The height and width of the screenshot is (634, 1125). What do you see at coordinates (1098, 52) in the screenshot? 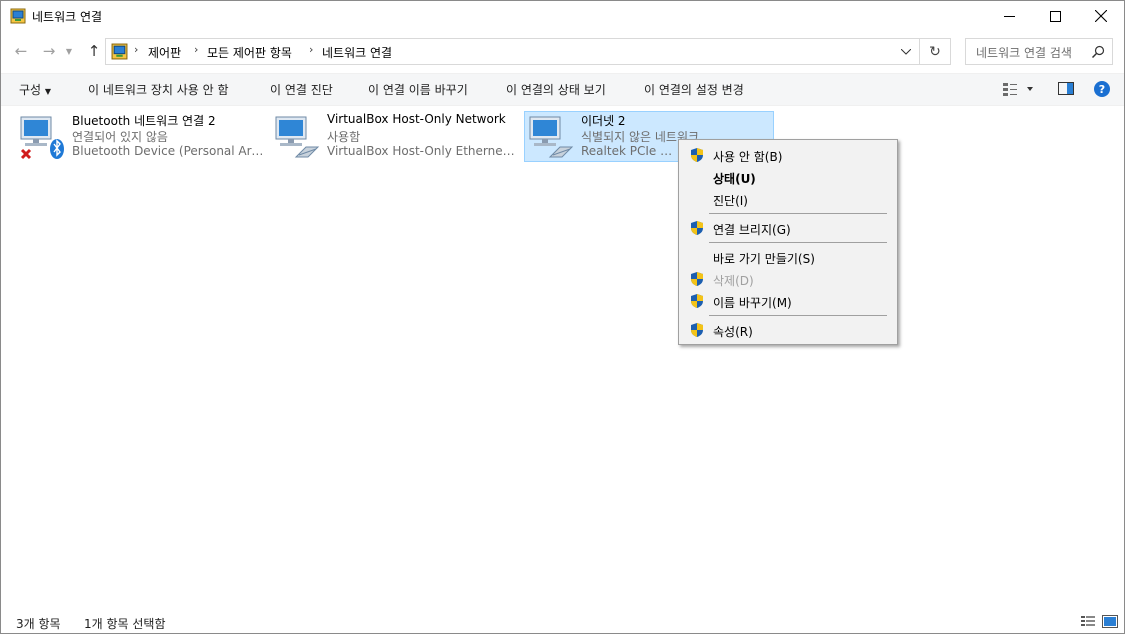
I see `search-icon` at bounding box center [1098, 52].